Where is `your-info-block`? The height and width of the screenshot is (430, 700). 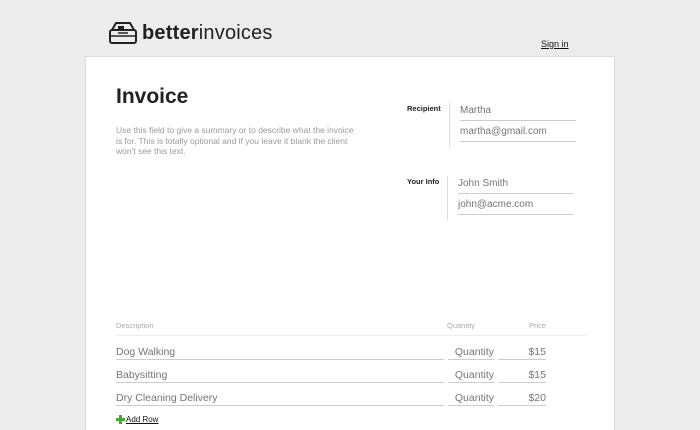 your-info-block is located at coordinates (512, 198).